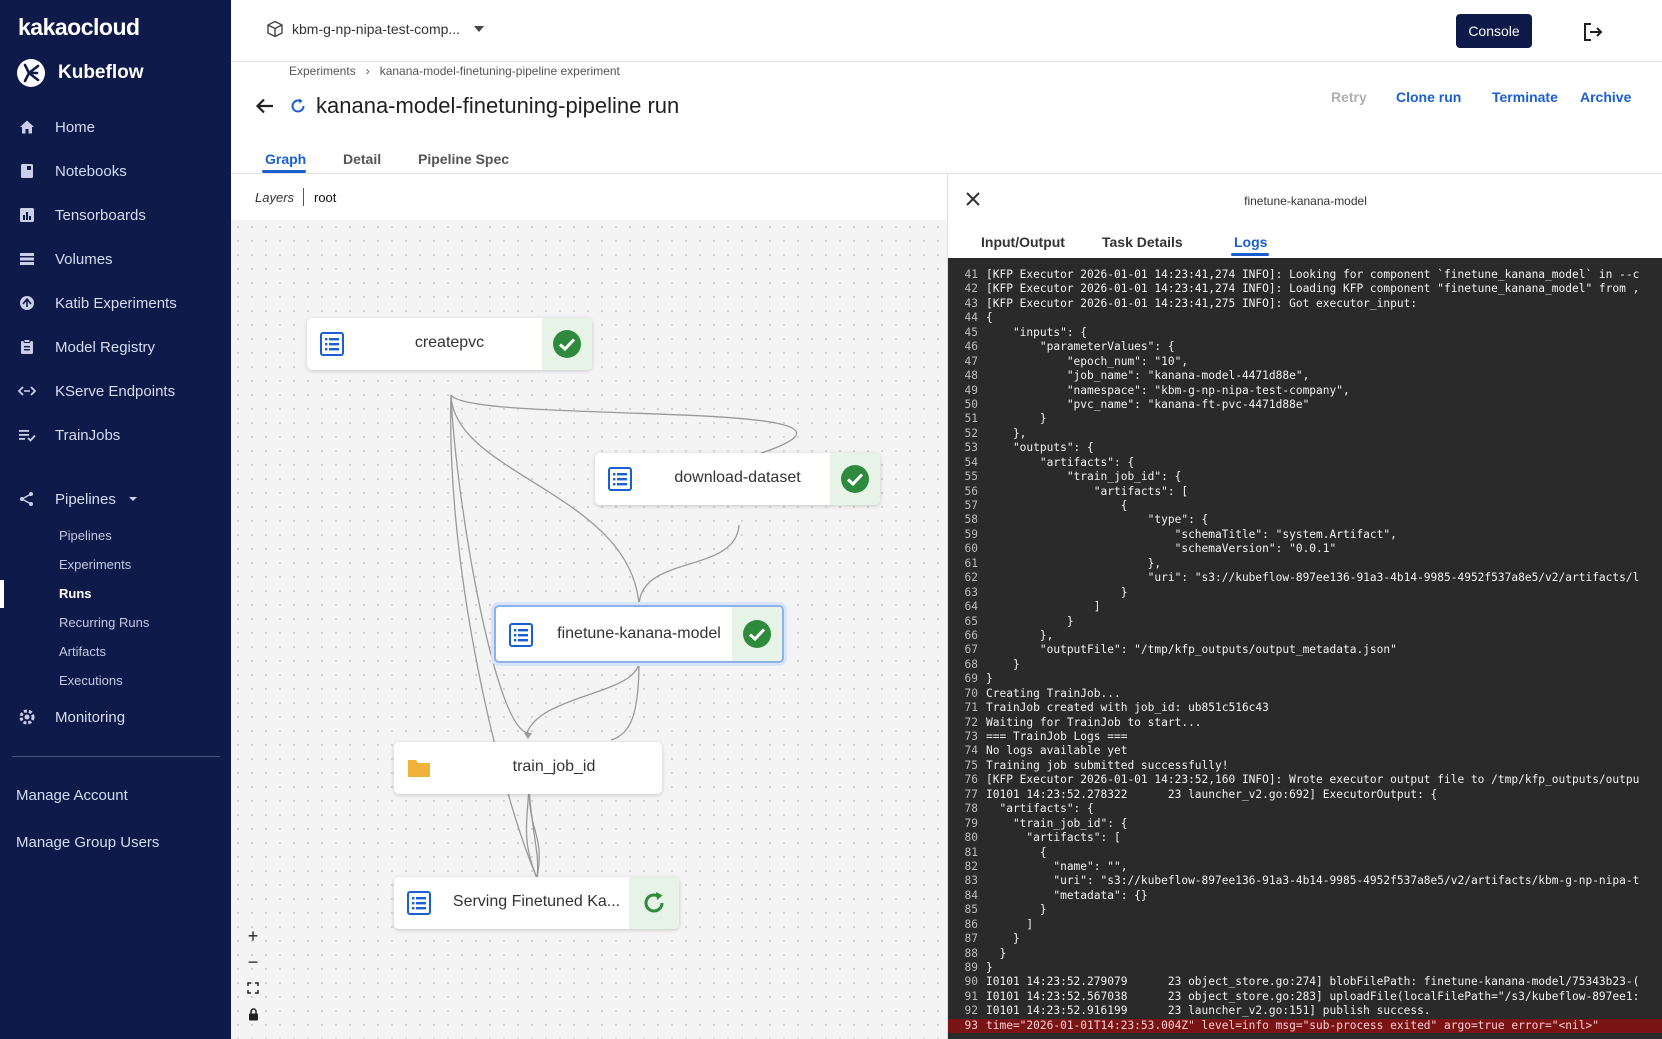  I want to click on log-line: 58 "type": {, so click(1305, 520).